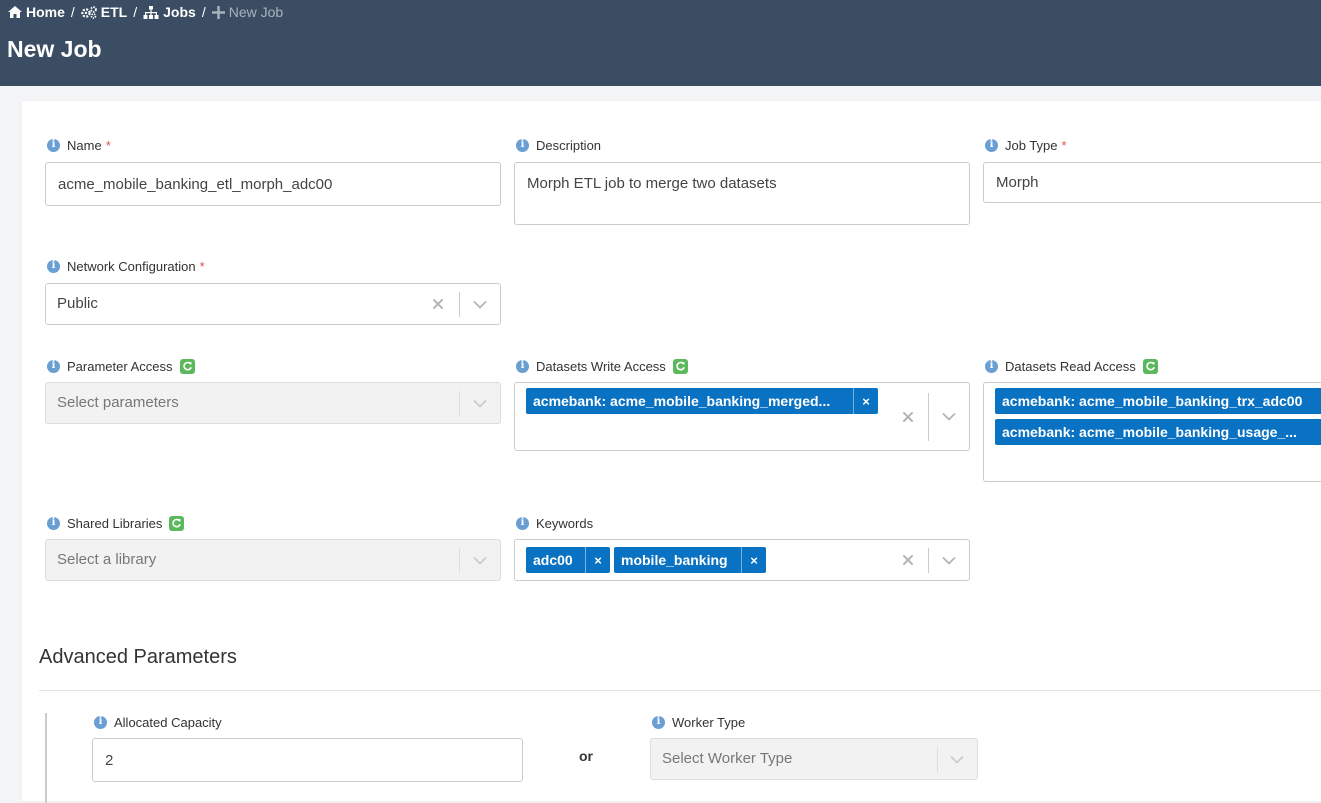 The image size is (1321, 803). What do you see at coordinates (46, 758) in the screenshot?
I see `advanced-group-line` at bounding box center [46, 758].